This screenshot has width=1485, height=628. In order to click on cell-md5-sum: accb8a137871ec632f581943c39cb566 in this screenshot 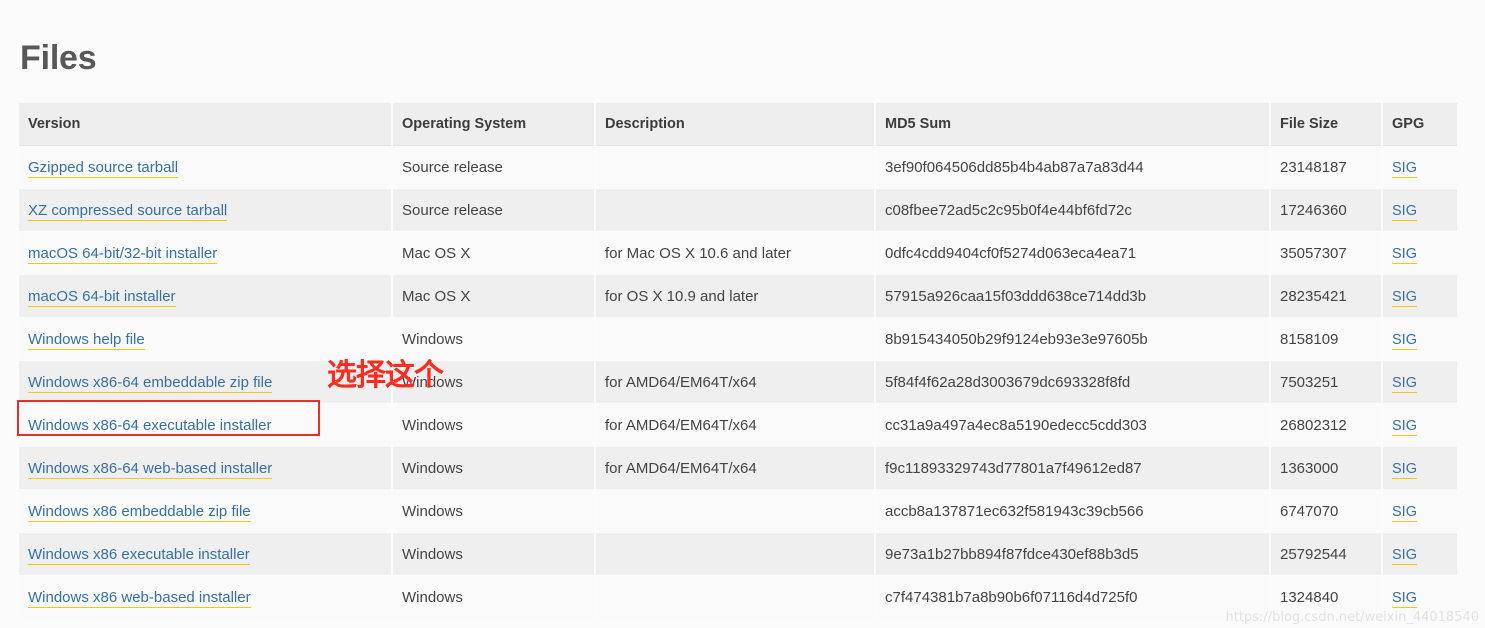, I will do `click(1073, 511)`.